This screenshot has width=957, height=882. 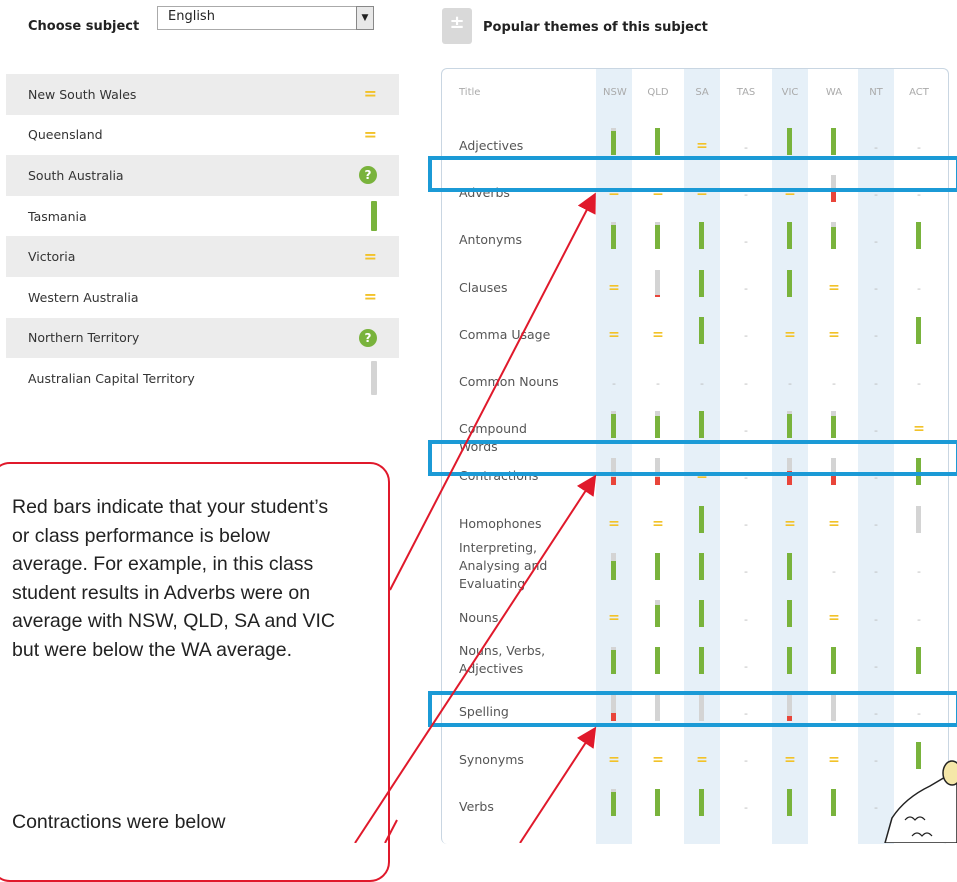 What do you see at coordinates (391, 831) in the screenshot?
I see `arrow-extra` at bounding box center [391, 831].